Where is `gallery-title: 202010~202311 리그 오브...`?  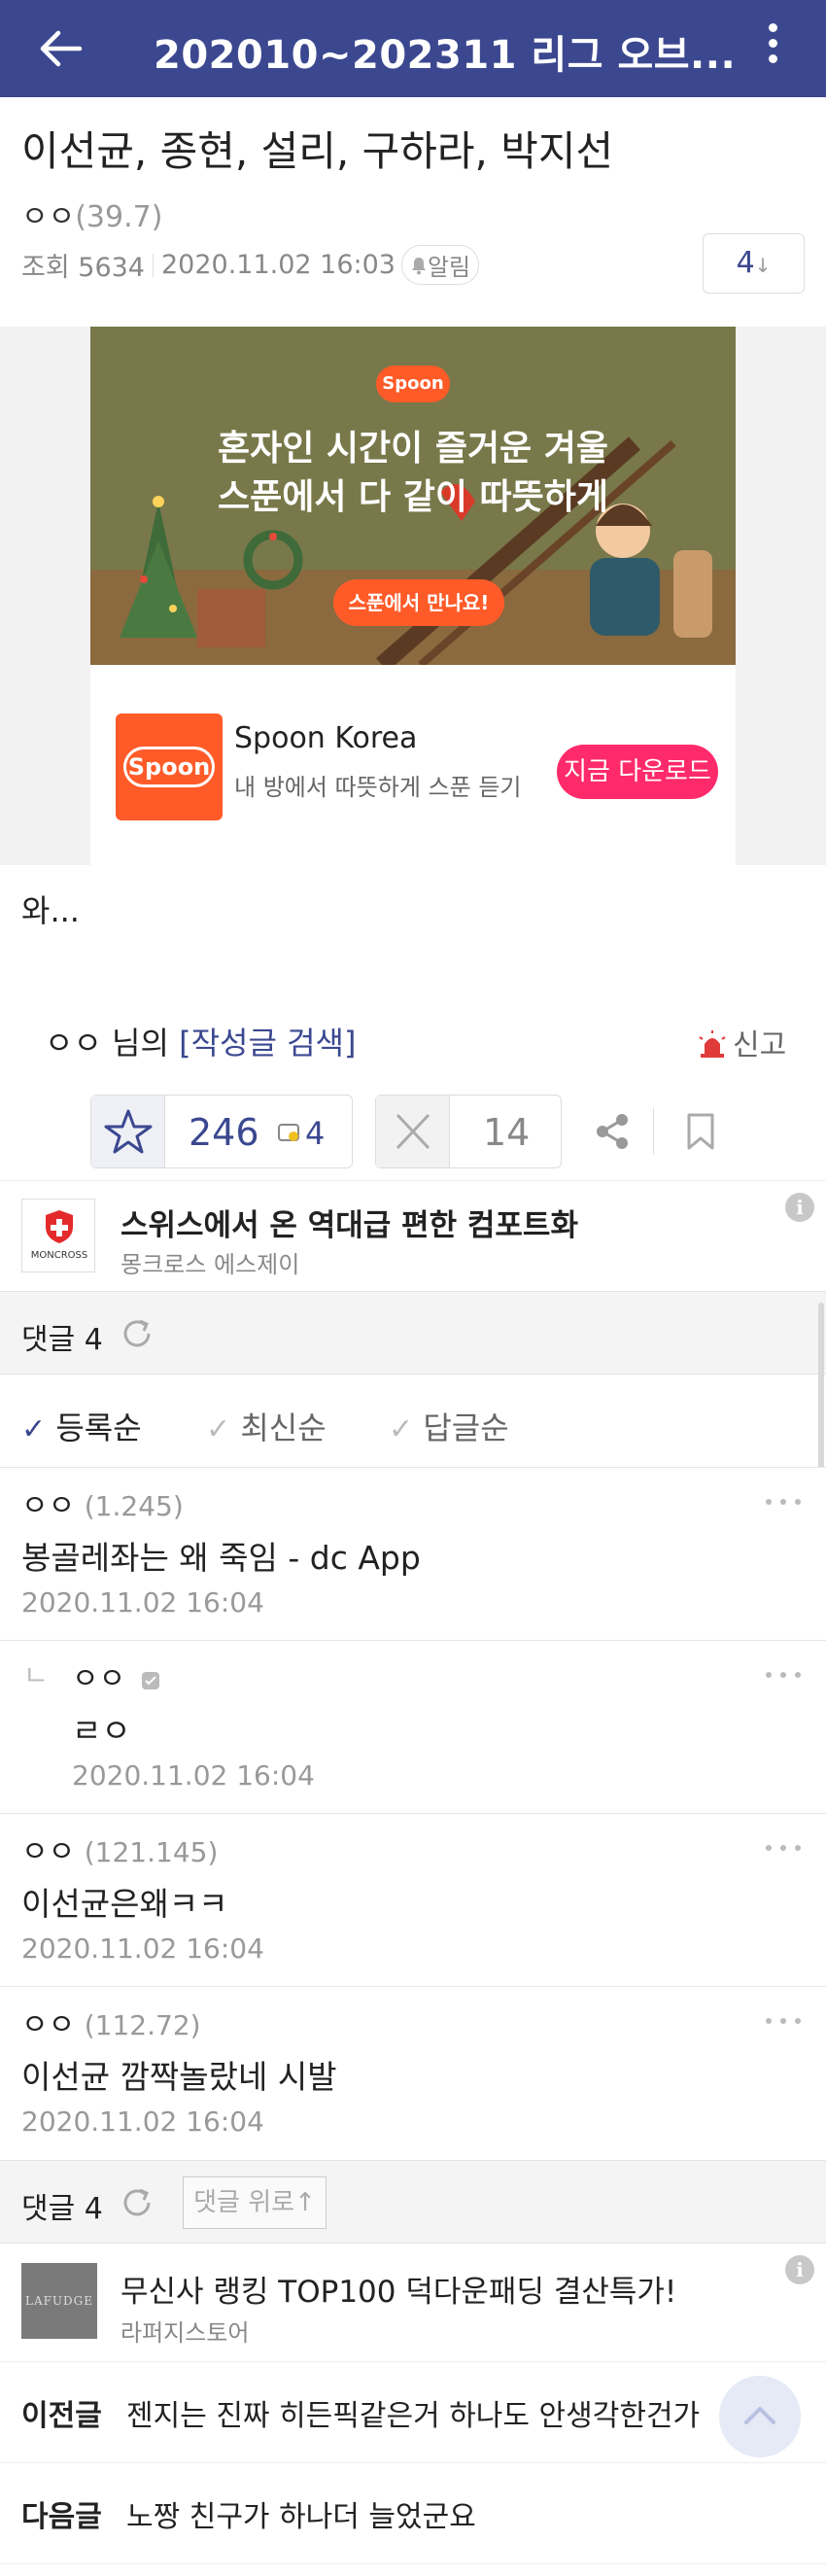 gallery-title: 202010~202311 리그 오브... is located at coordinates (446, 55).